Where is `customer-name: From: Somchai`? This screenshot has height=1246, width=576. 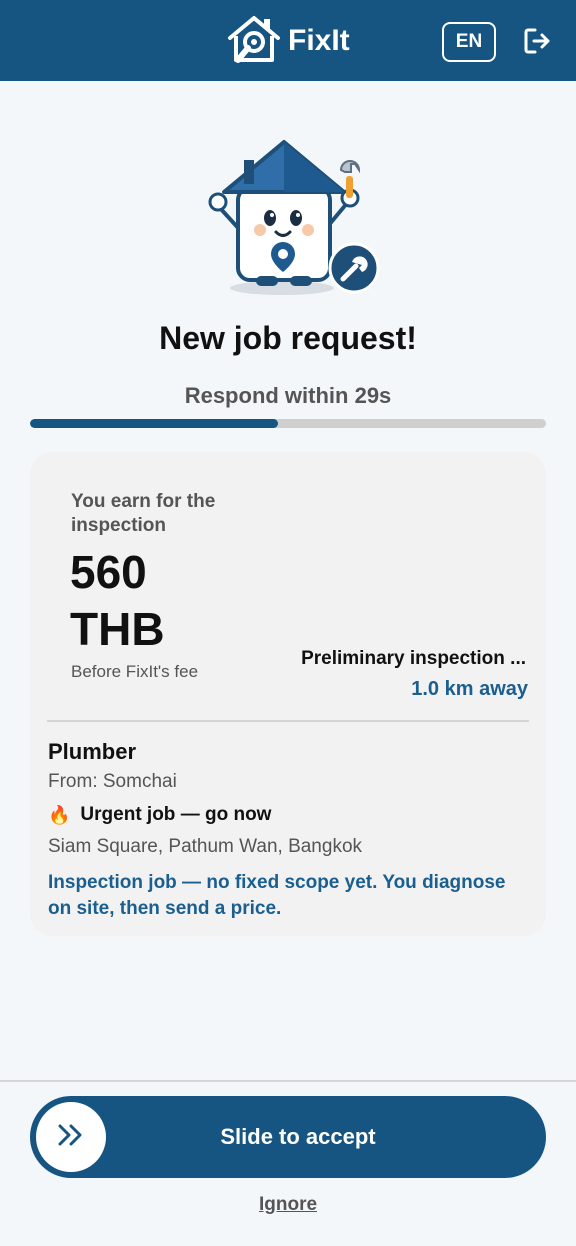 customer-name: From: Somchai is located at coordinates (112, 781).